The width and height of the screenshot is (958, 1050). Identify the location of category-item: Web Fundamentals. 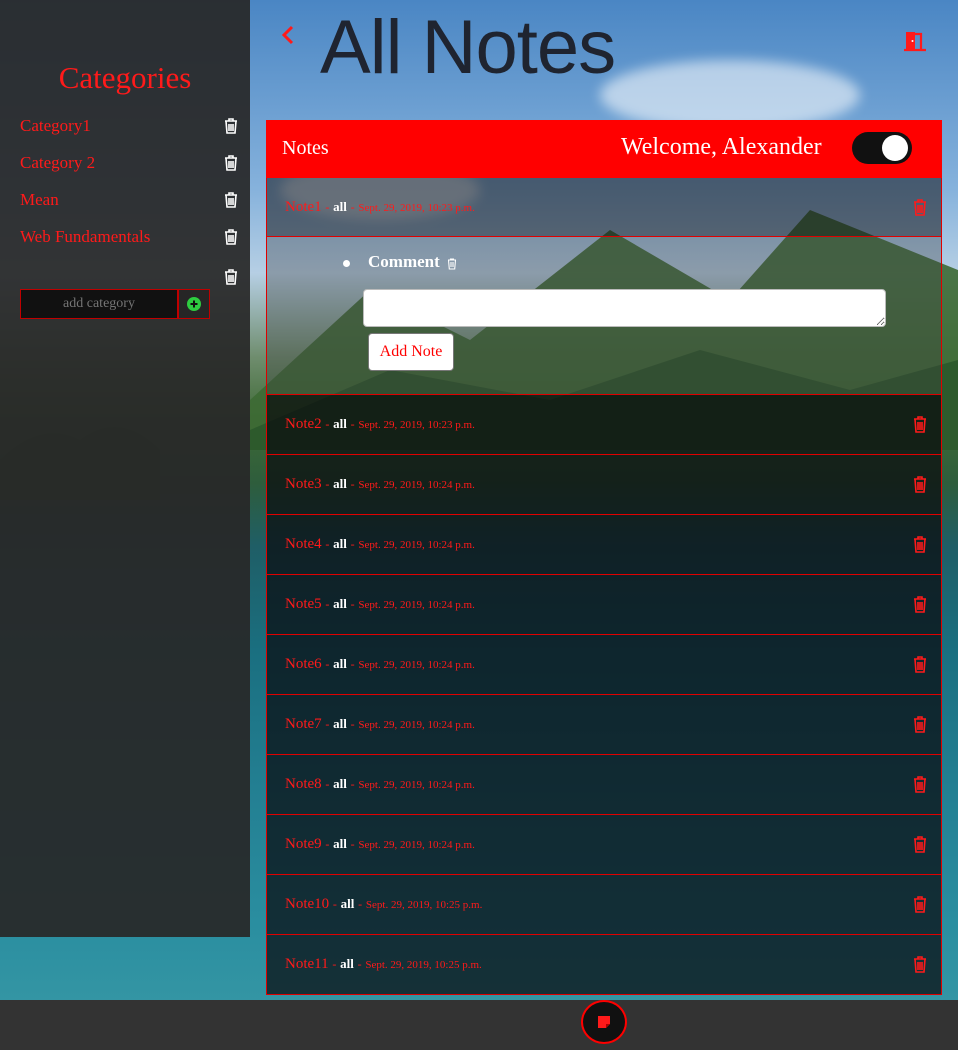
(129, 240).